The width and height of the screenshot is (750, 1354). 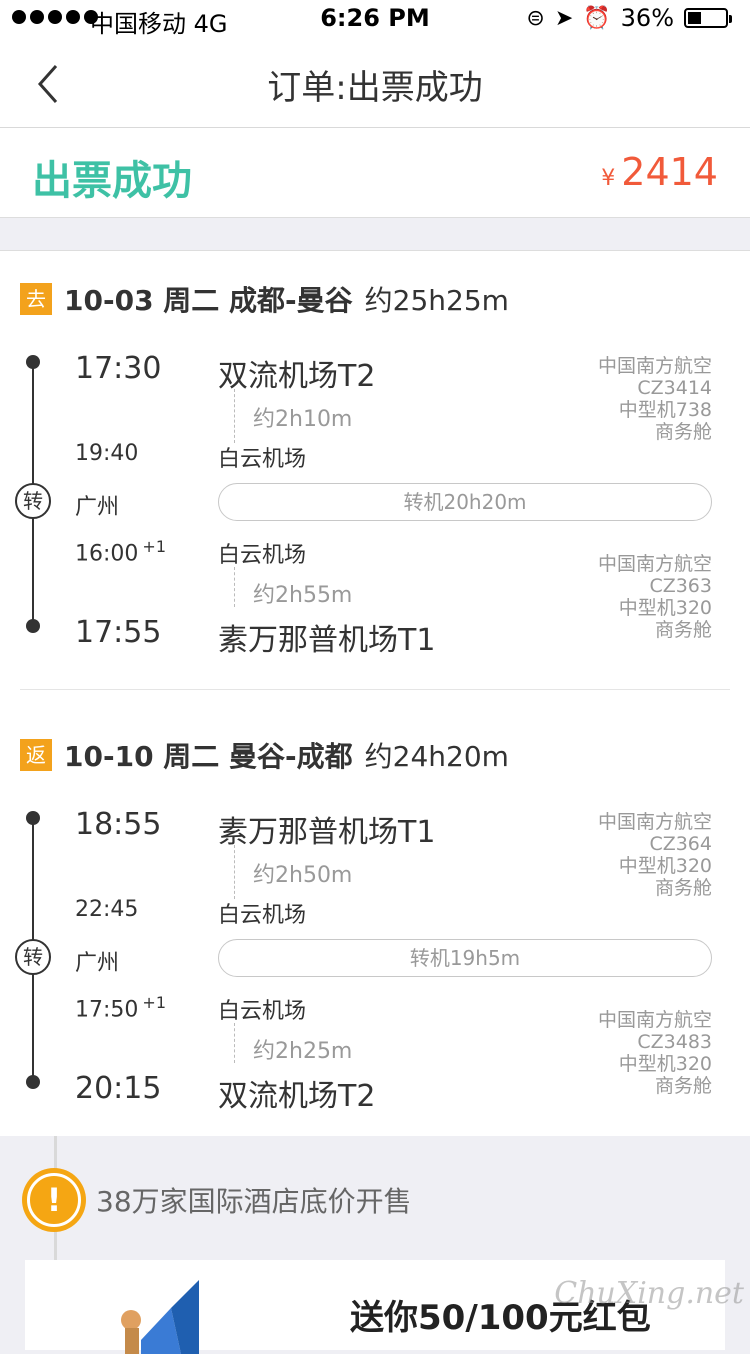 I want to click on order-summary: 出票成功 ¥2414, so click(x=375, y=173).